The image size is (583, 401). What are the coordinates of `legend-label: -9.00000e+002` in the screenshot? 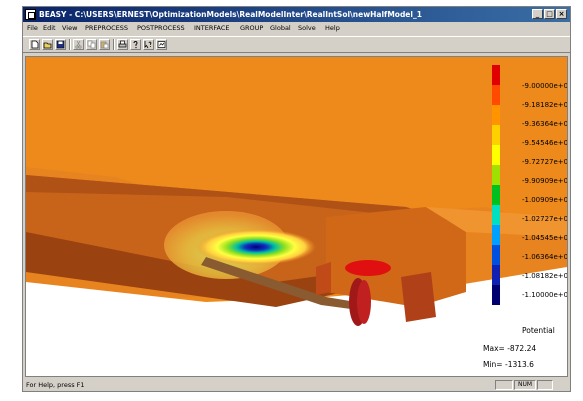 It's located at (545, 86).